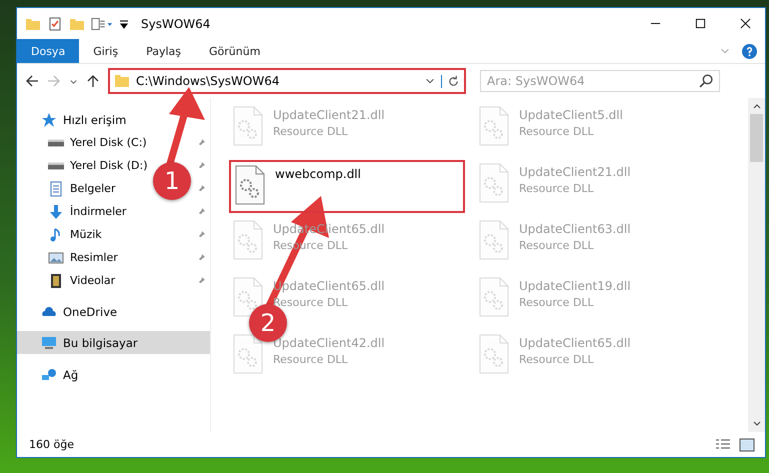 The height and width of the screenshot is (473, 769). Describe the element at coordinates (756, 138) in the screenshot. I see `scrollbar-thumb` at that location.